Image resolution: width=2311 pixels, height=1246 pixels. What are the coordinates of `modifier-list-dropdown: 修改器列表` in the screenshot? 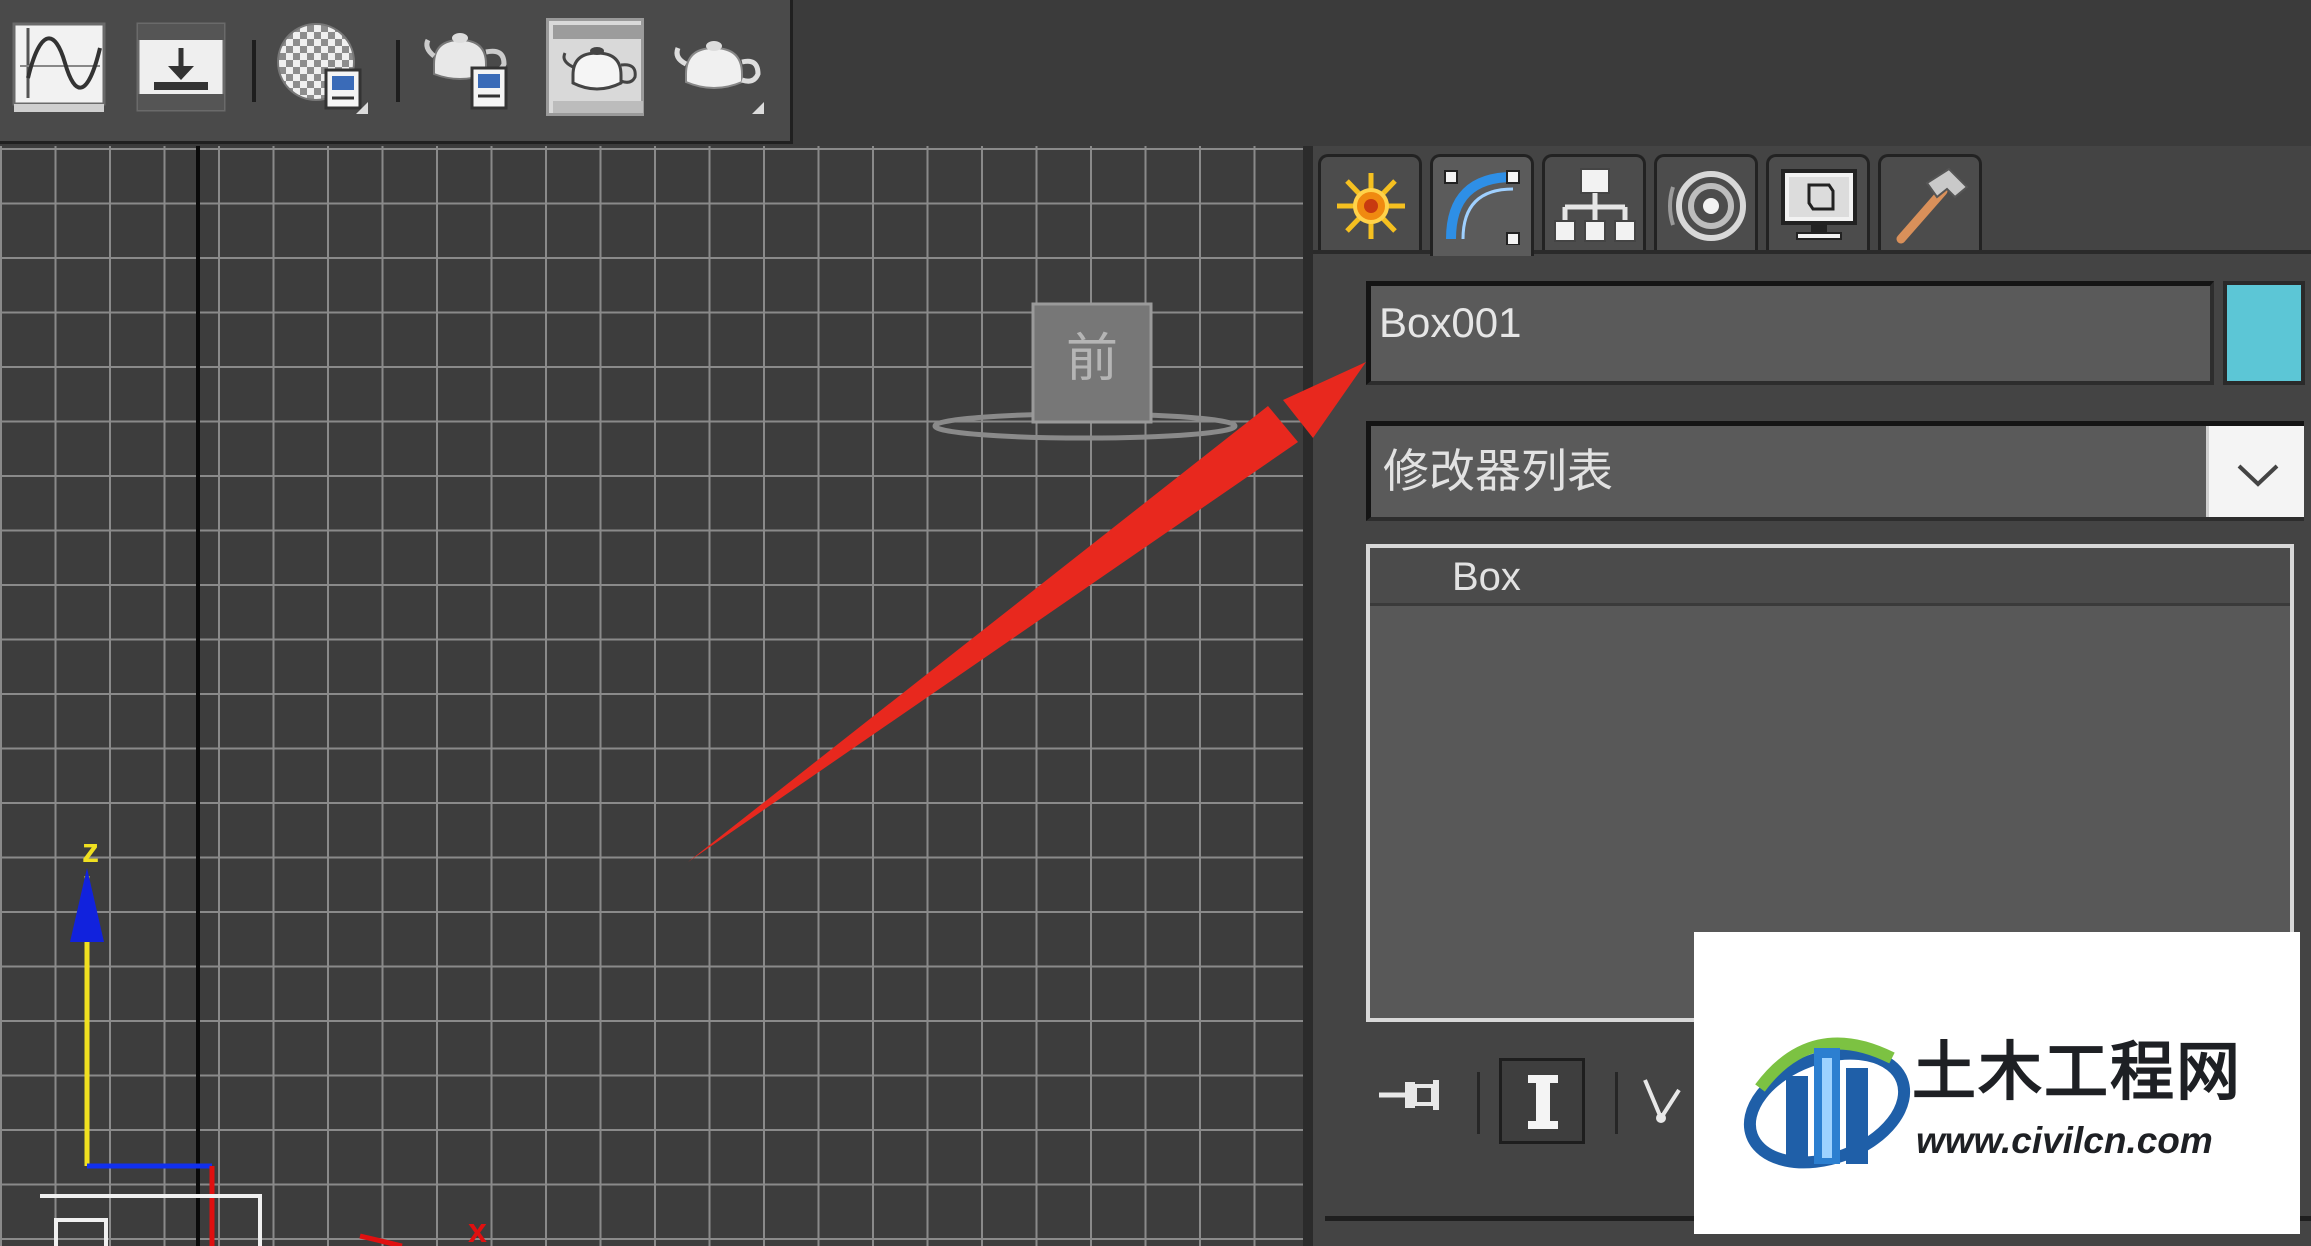 It's located at (1835, 471).